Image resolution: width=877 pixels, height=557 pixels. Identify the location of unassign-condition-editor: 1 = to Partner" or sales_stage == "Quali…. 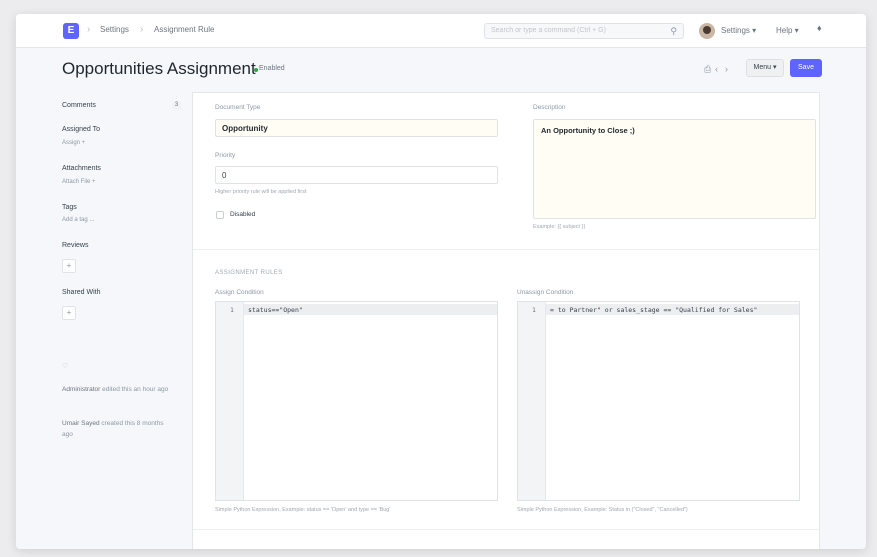
(658, 401).